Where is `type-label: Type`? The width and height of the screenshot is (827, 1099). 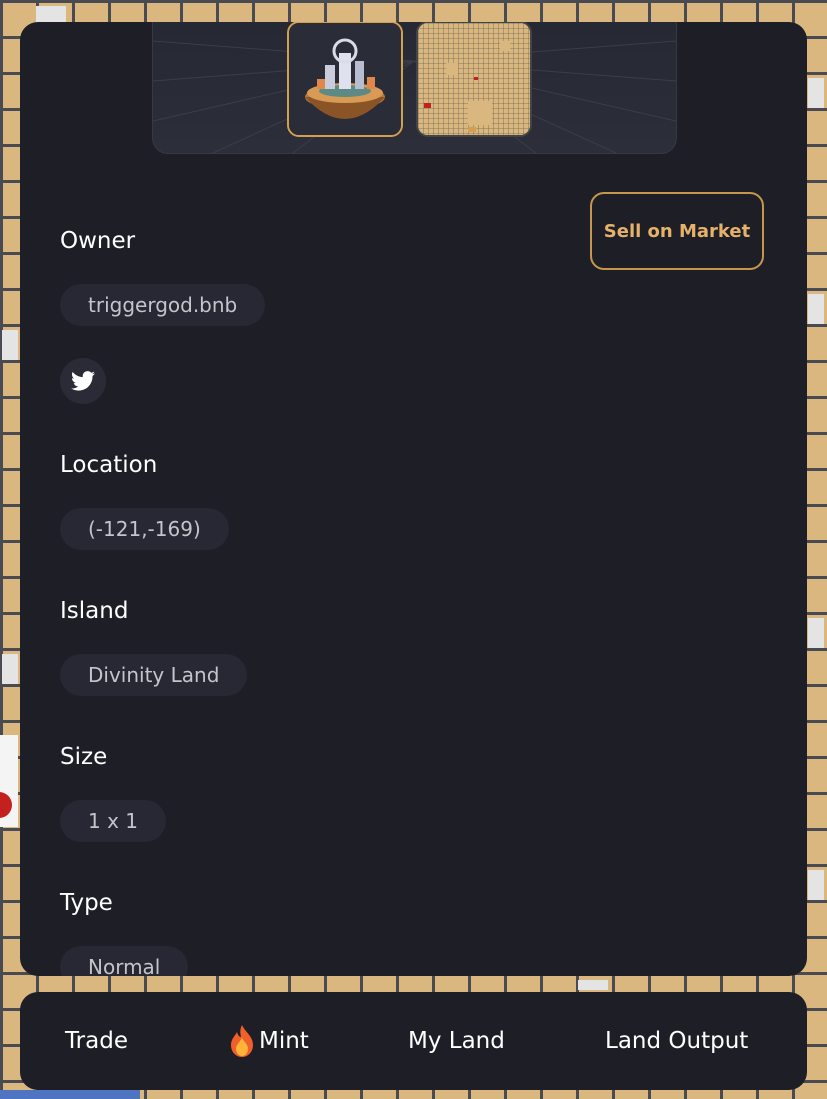 type-label: Type is located at coordinates (86, 903).